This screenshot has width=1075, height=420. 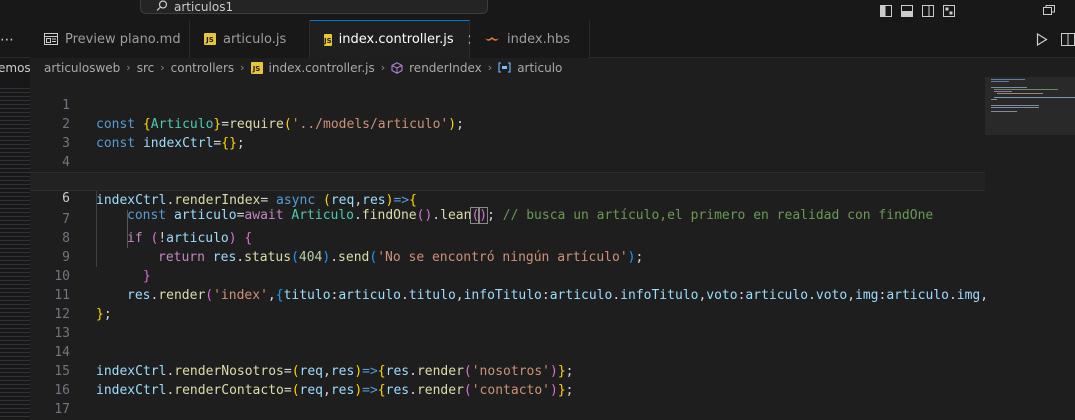 I want to click on sidebar-clipped-label: emos, so click(x=15, y=68).